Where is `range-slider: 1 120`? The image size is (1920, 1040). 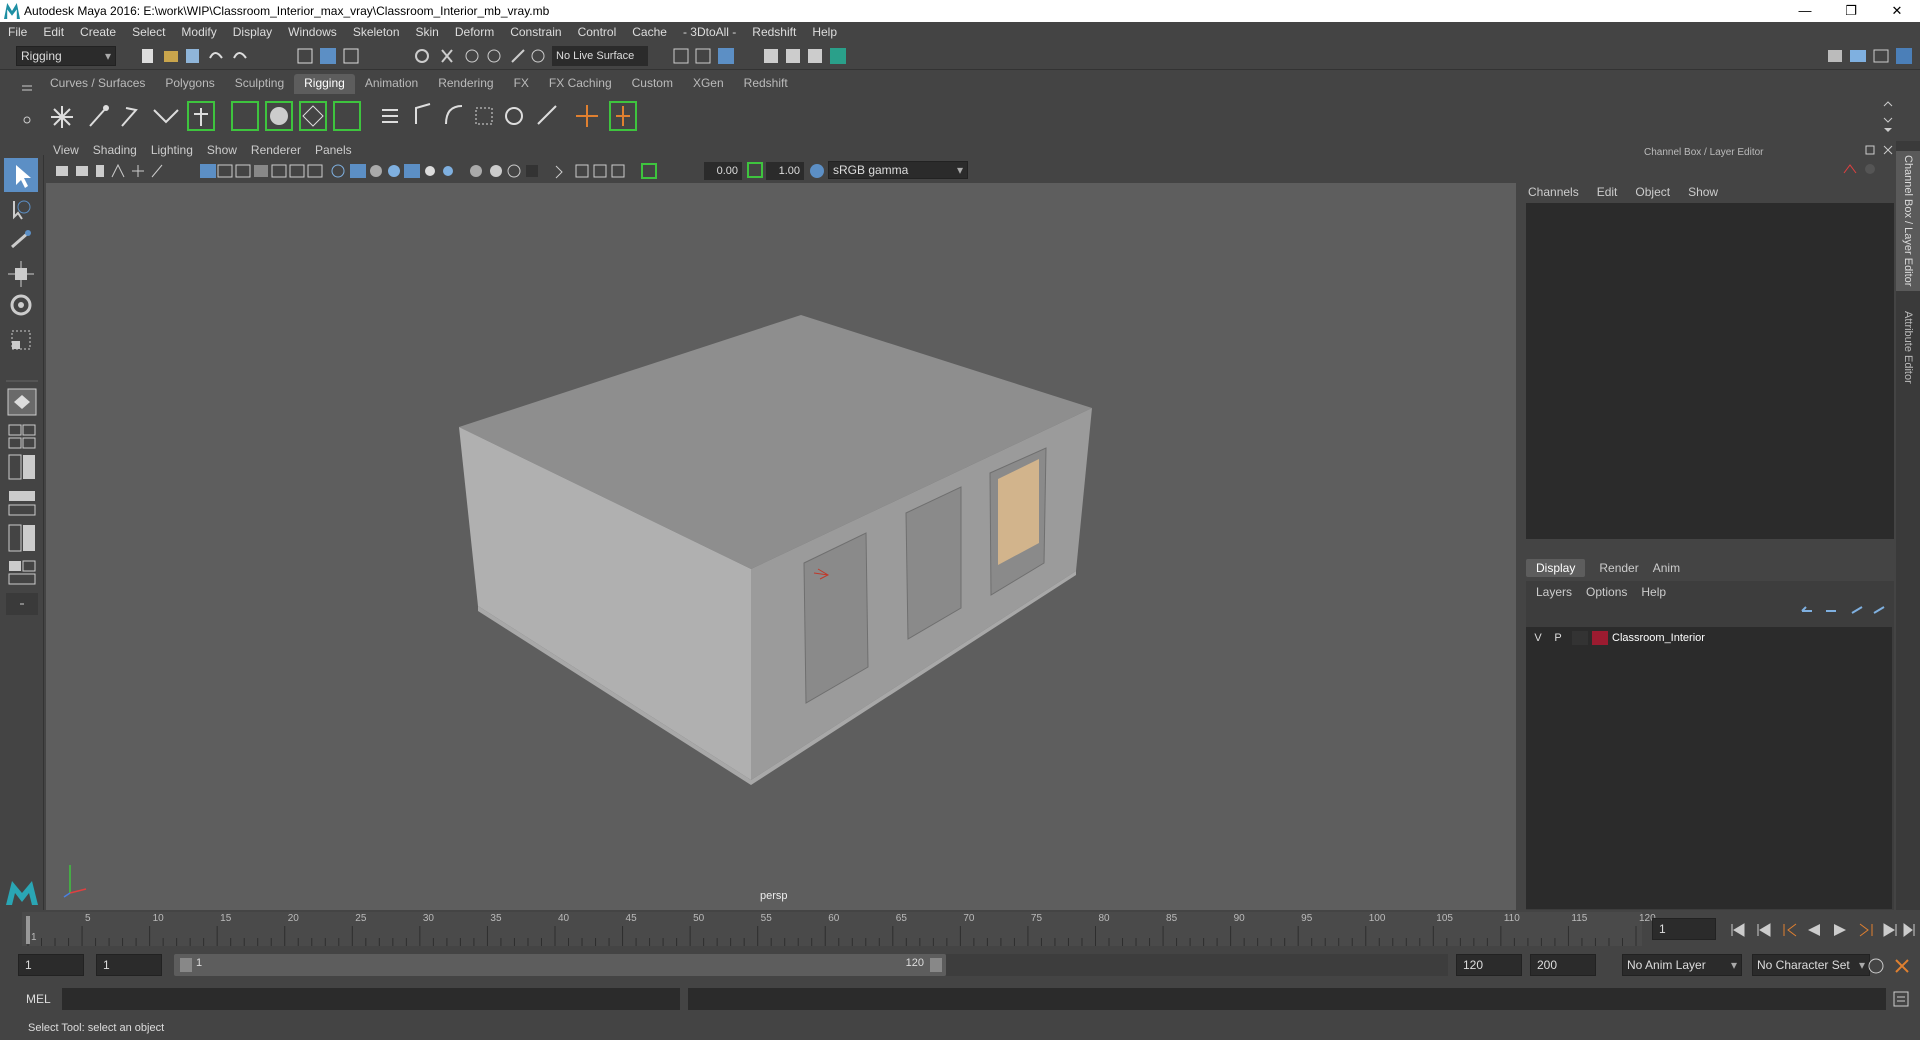 range-slider: 1 120 is located at coordinates (560, 965).